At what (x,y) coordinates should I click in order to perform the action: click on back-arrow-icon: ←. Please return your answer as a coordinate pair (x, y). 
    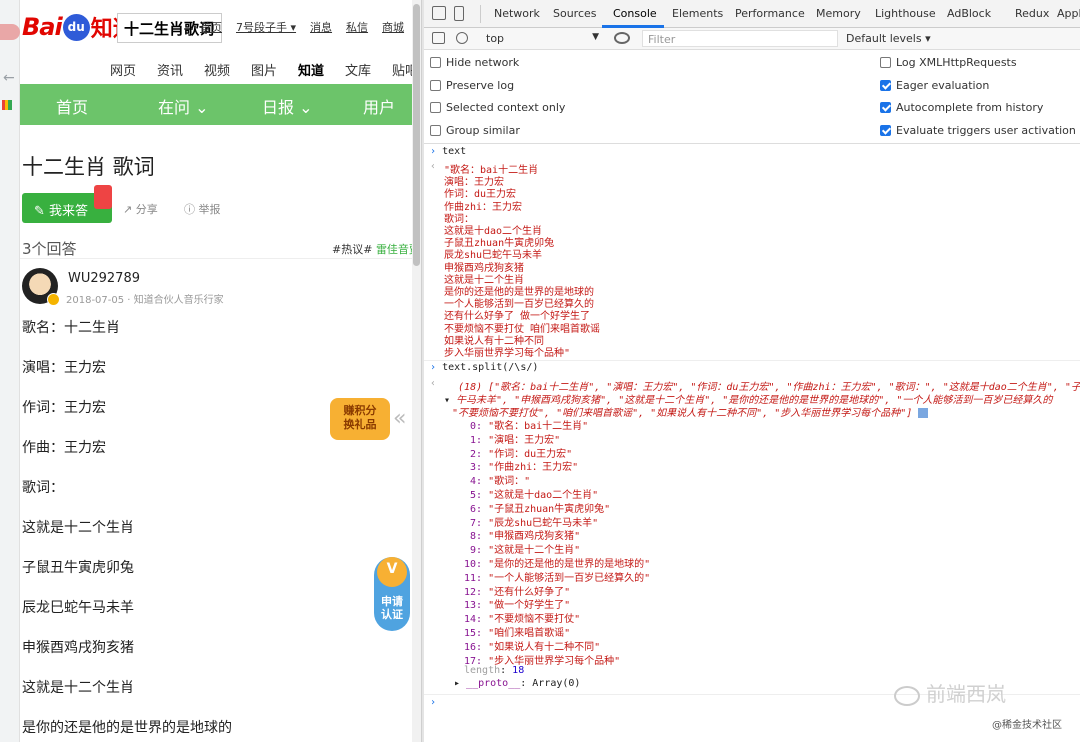
    Looking at the image, I should click on (9, 78).